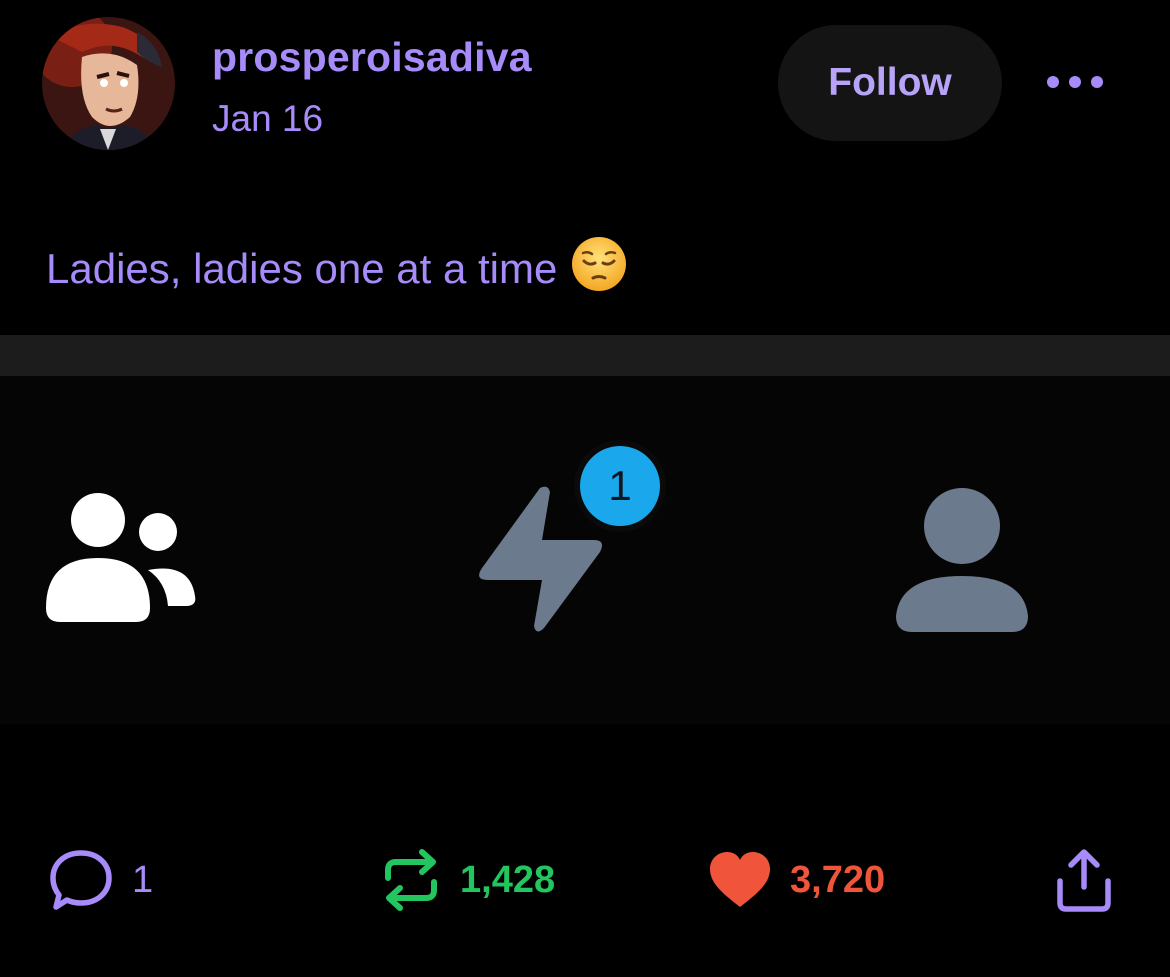  What do you see at coordinates (508, 879) in the screenshot?
I see `repost-count: 1,428` at bounding box center [508, 879].